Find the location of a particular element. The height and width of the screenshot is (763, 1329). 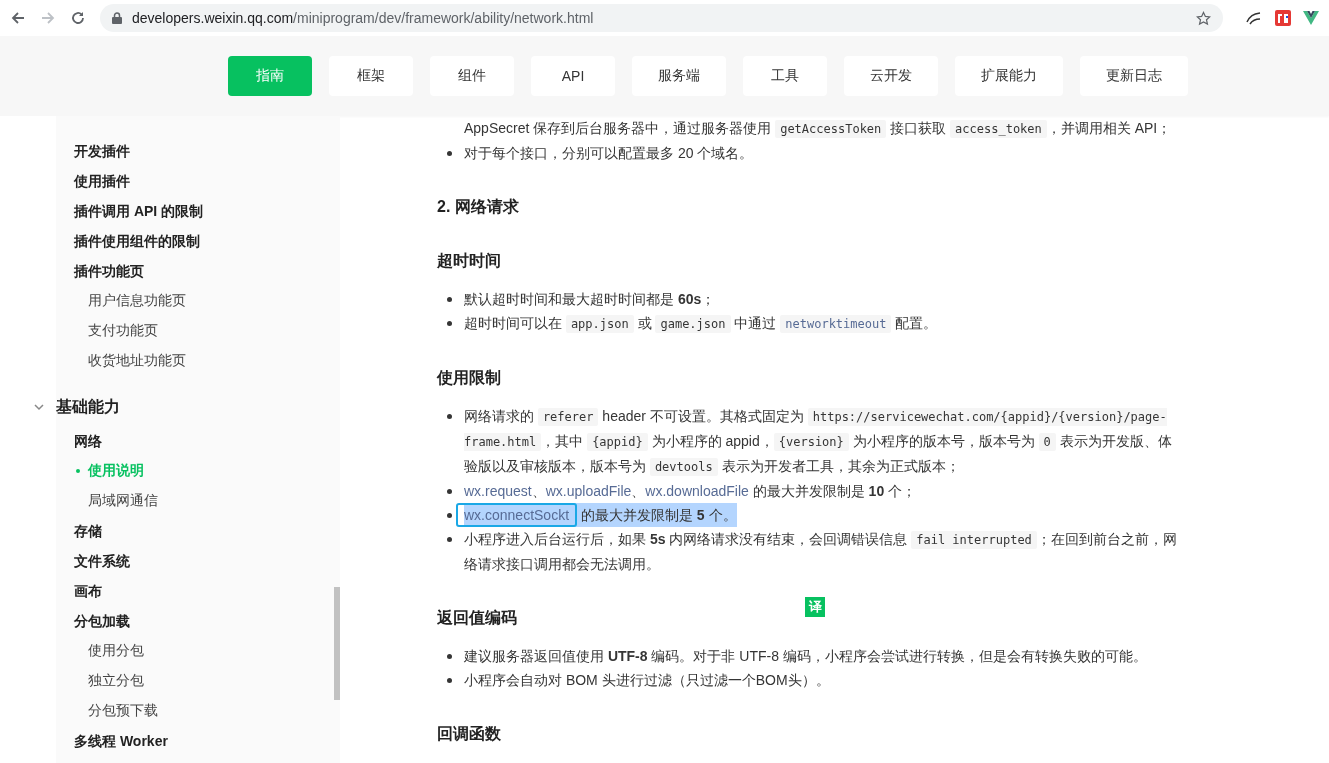

link: wx.downloadFile is located at coordinates (697, 491).